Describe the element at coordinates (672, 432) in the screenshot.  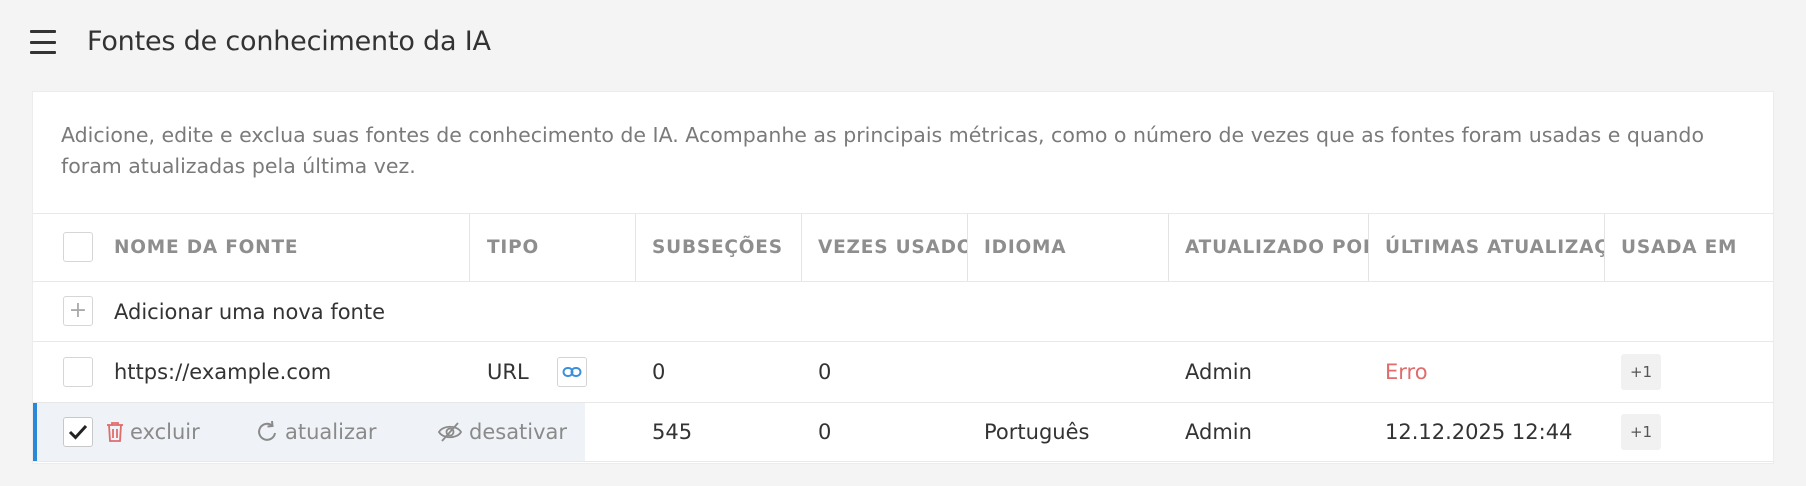
I see `source-subsections: 545` at that location.